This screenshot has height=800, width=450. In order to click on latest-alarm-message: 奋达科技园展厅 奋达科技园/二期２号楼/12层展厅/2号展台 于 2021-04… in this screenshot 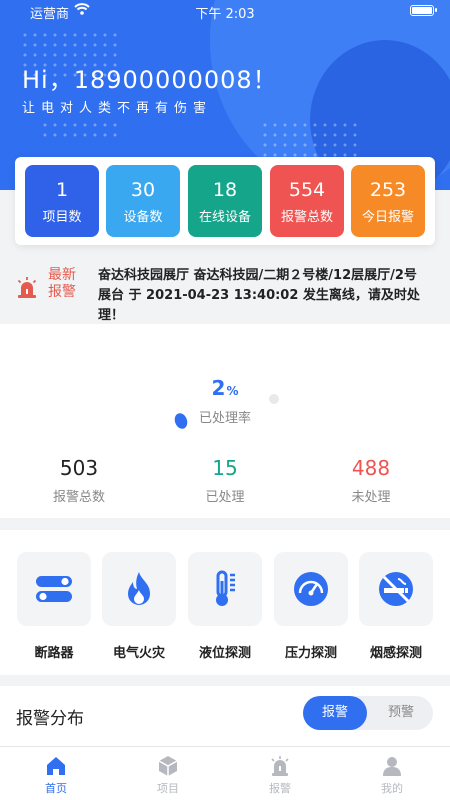, I will do `click(259, 295)`.